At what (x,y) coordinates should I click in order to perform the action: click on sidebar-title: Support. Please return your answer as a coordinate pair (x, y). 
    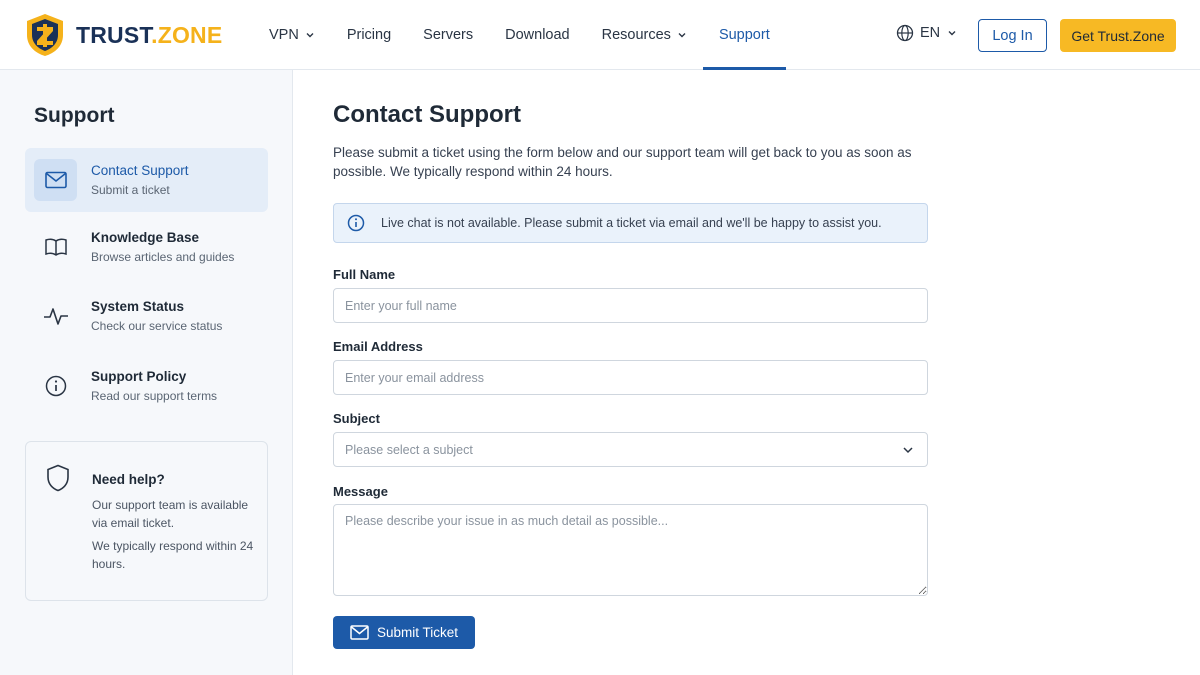
    Looking at the image, I should click on (74, 115).